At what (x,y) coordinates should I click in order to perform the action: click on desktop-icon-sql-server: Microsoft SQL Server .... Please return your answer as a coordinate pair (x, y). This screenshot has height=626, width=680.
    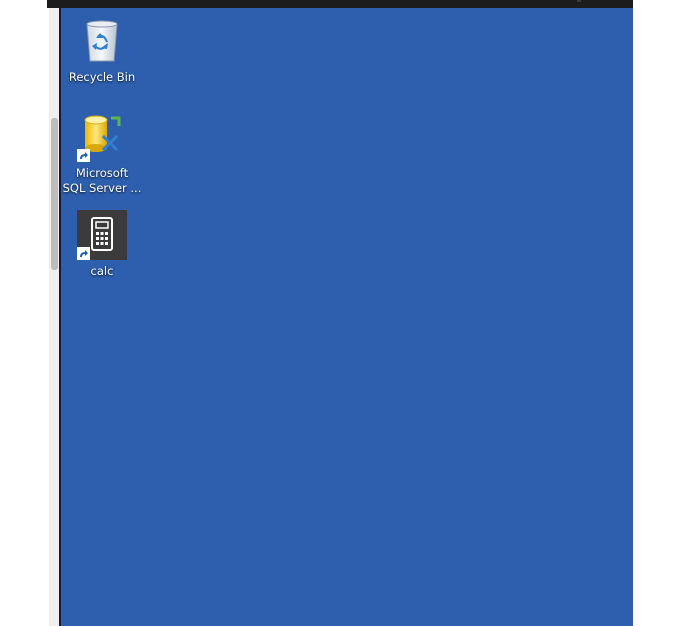
    Looking at the image, I should click on (102, 154).